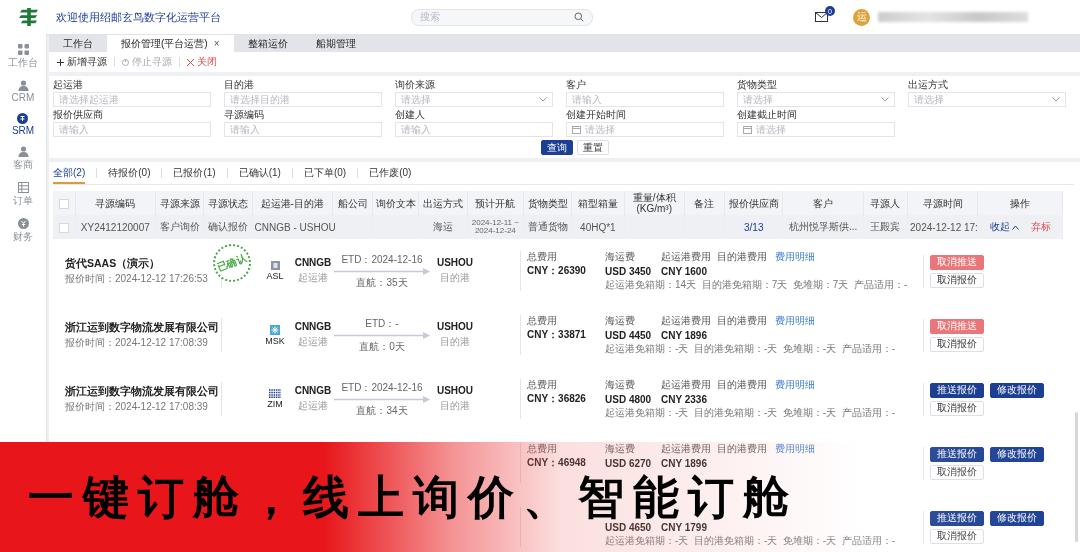 This screenshot has height=552, width=1080. What do you see at coordinates (82, 62) in the screenshot?
I see `toolbar-button: 新增寻源` at bounding box center [82, 62].